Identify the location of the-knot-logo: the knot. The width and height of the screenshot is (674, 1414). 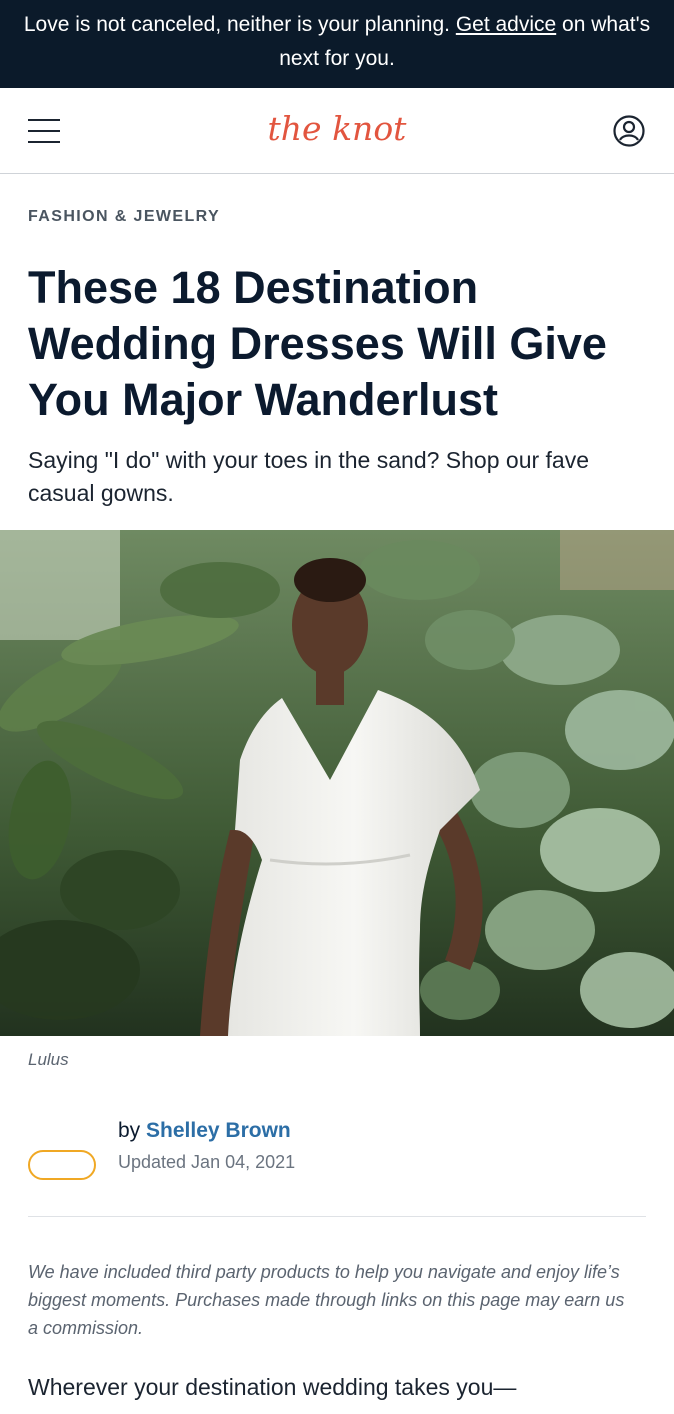
(337, 129).